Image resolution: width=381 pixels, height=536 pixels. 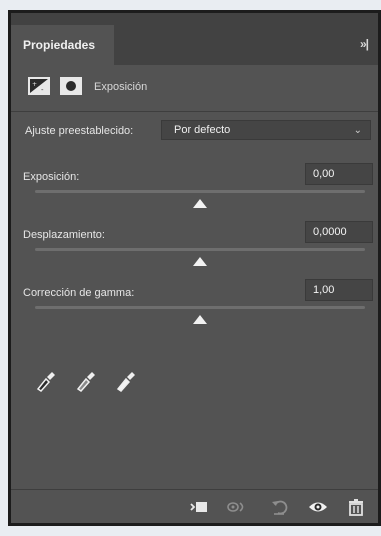 What do you see at coordinates (200, 307) in the screenshot?
I see `gamma-slider-track` at bounding box center [200, 307].